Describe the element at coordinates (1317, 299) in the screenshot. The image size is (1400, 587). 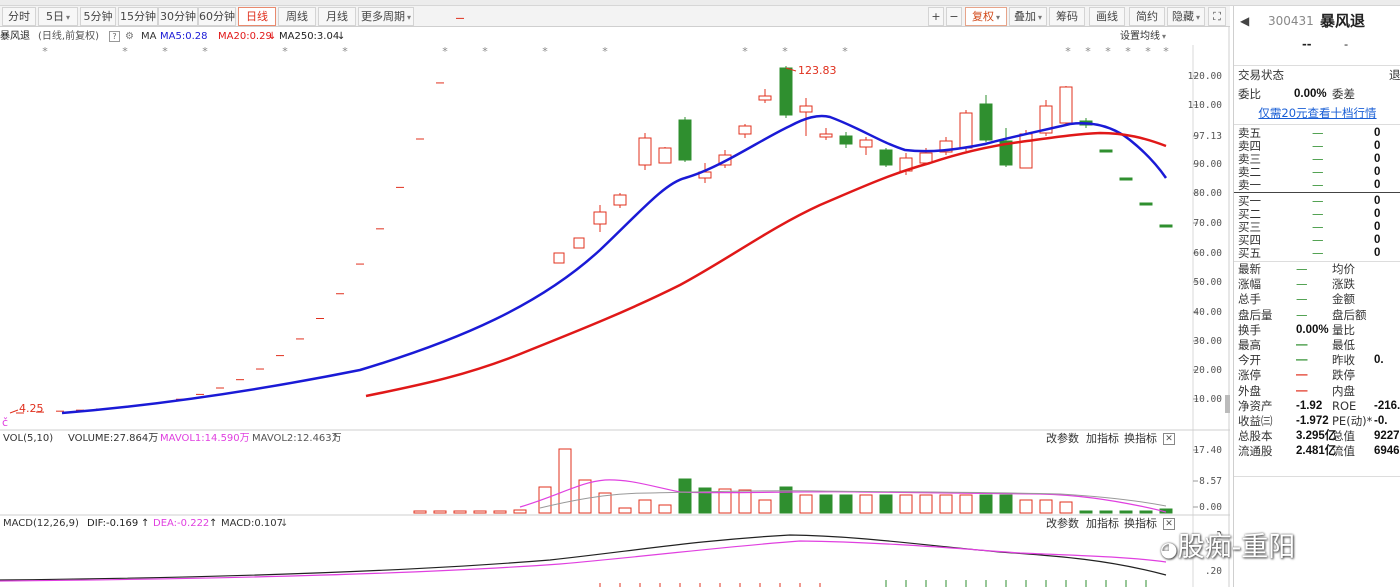
I see `stat-row: 总手 — 金额` at that location.